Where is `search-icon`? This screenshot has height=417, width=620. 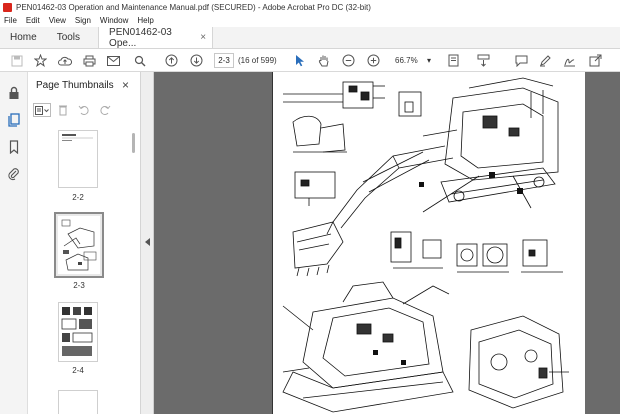
search-icon is located at coordinates (139, 60).